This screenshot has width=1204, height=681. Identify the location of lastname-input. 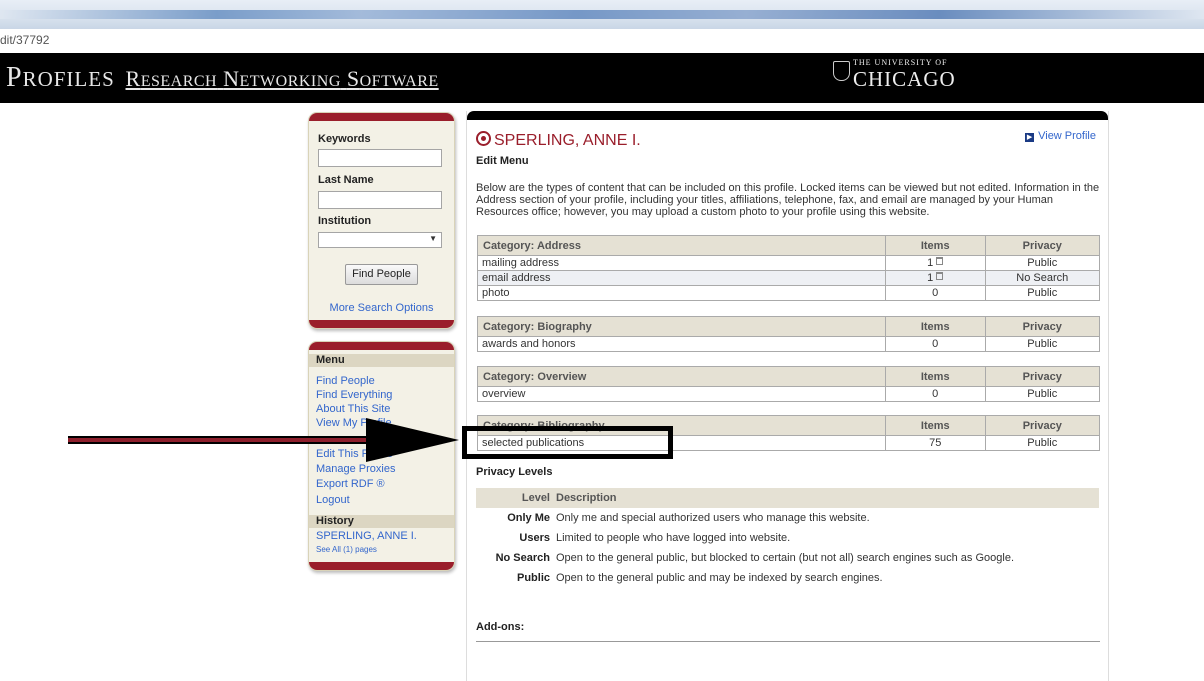
(380, 200).